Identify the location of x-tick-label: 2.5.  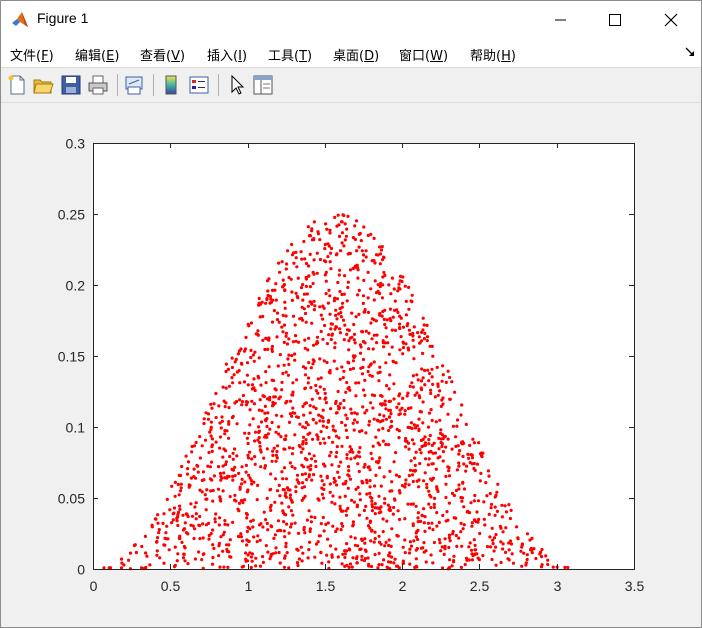
(480, 586).